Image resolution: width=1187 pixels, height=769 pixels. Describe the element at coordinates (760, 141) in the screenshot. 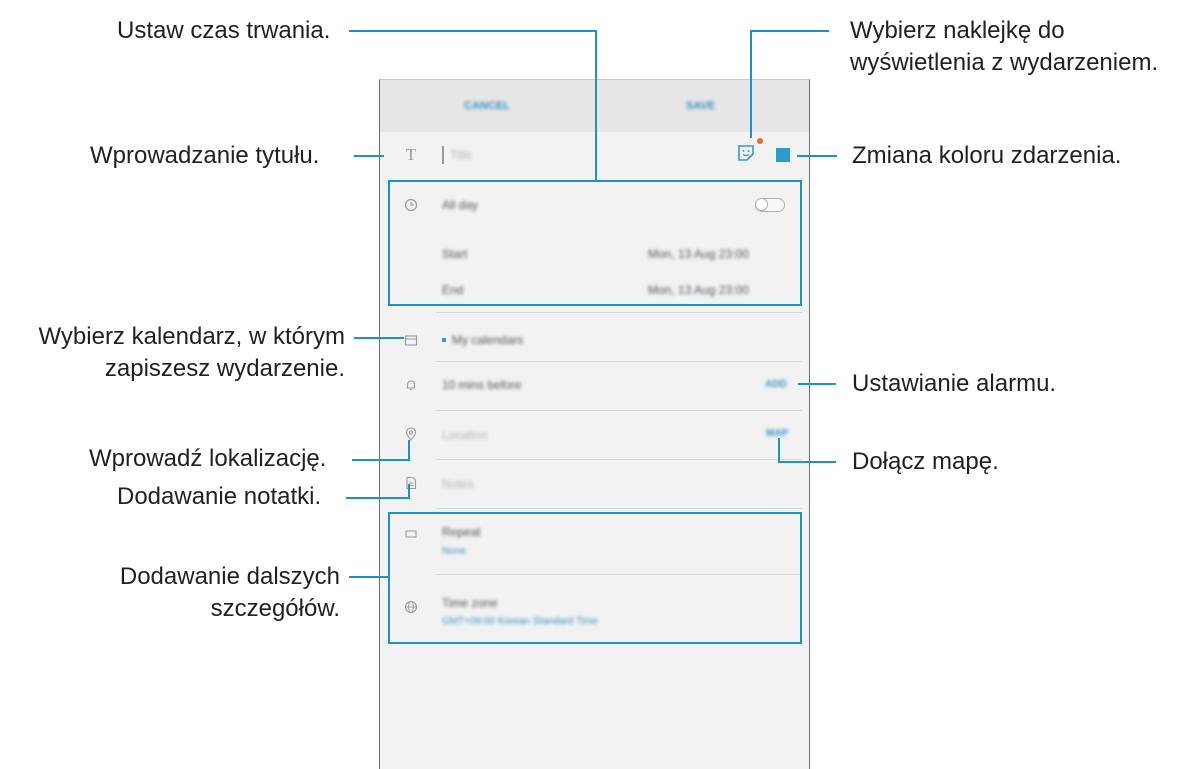

I see `sticker-new-badge` at that location.